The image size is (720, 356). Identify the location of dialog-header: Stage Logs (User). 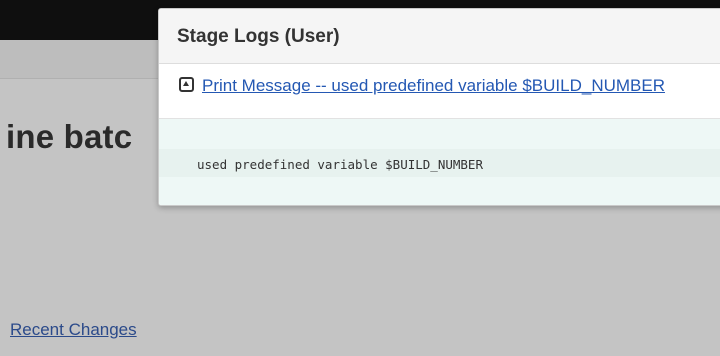
(439, 36).